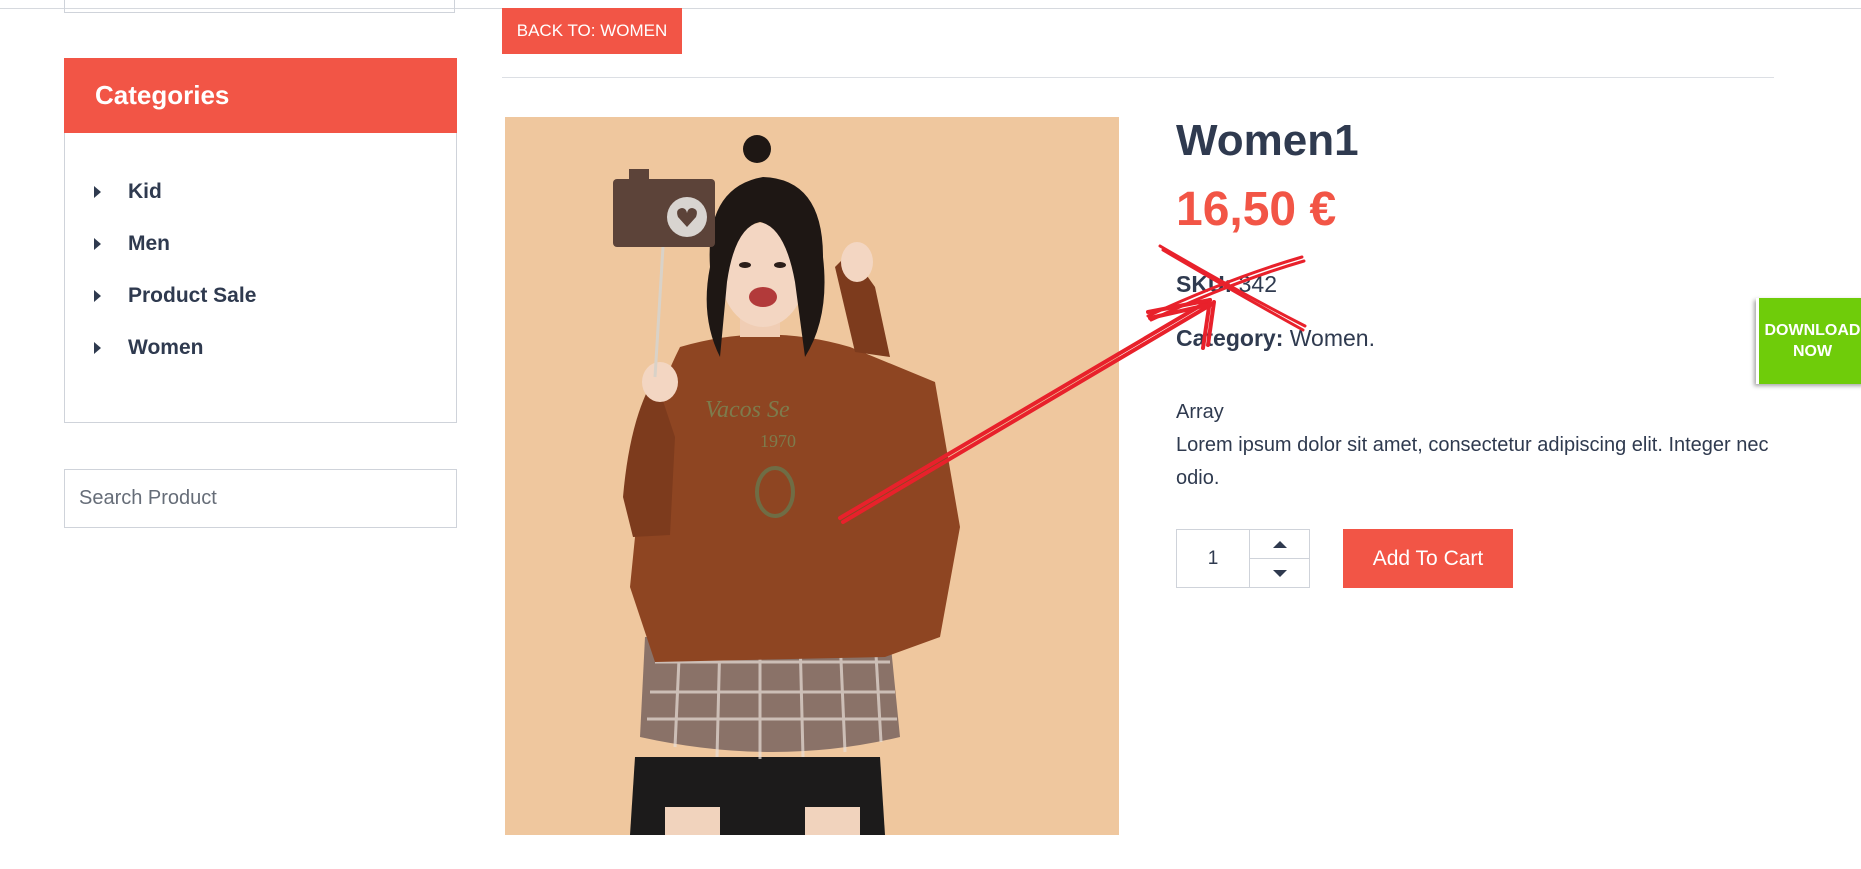 The image size is (1861, 869). I want to click on add-to-cart-button: Add To Cart, so click(1428, 558).